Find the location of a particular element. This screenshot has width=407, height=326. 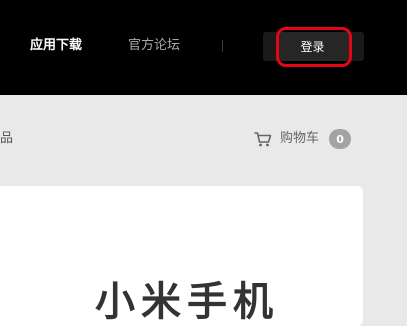

cart-count-badge: 0 is located at coordinates (340, 139).